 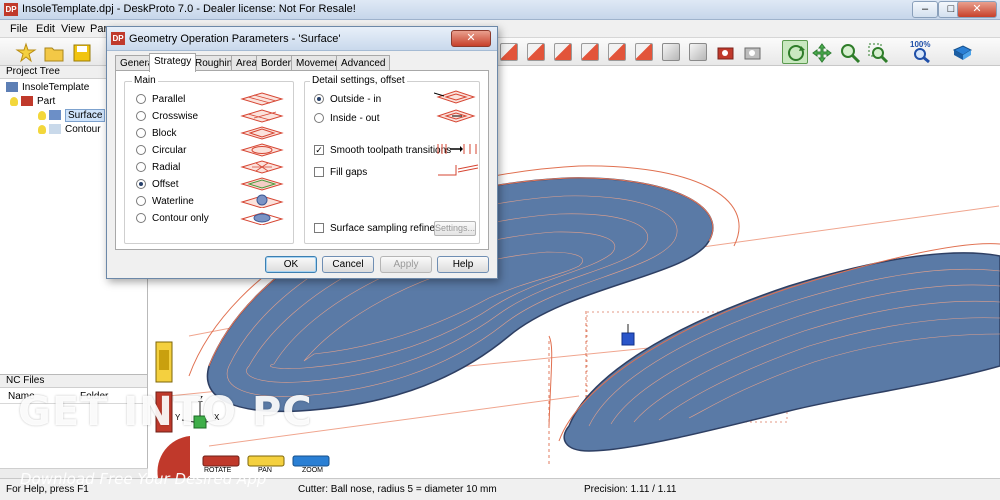 What do you see at coordinates (347, 99) in the screenshot?
I see `offset-outside-in: Outside - in` at bounding box center [347, 99].